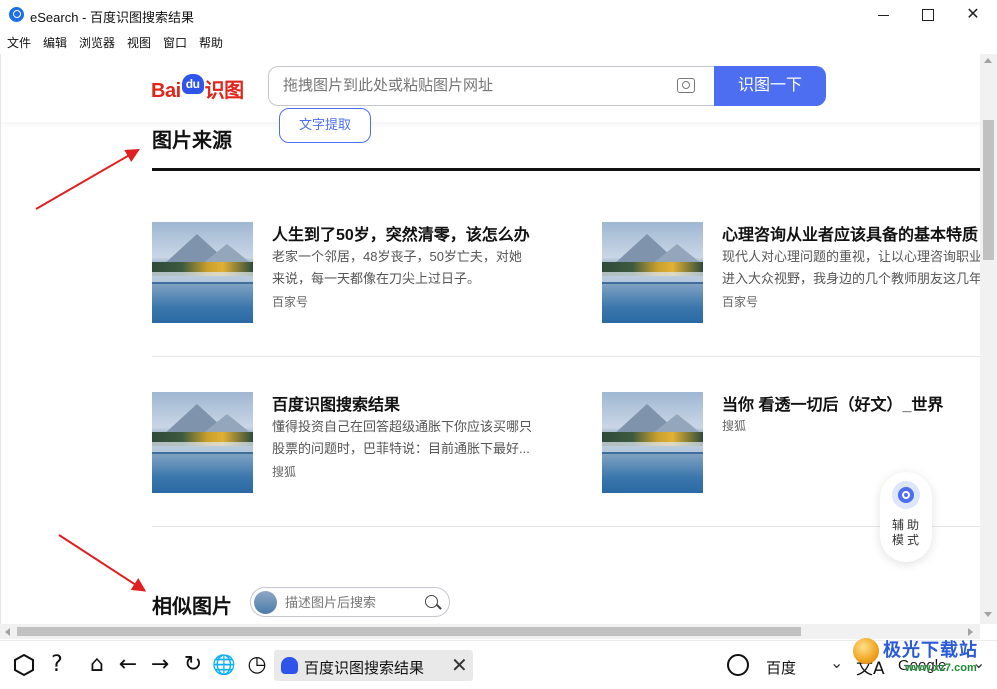  Describe the element at coordinates (781, 667) in the screenshot. I see `search-engine-select: 百度` at that location.